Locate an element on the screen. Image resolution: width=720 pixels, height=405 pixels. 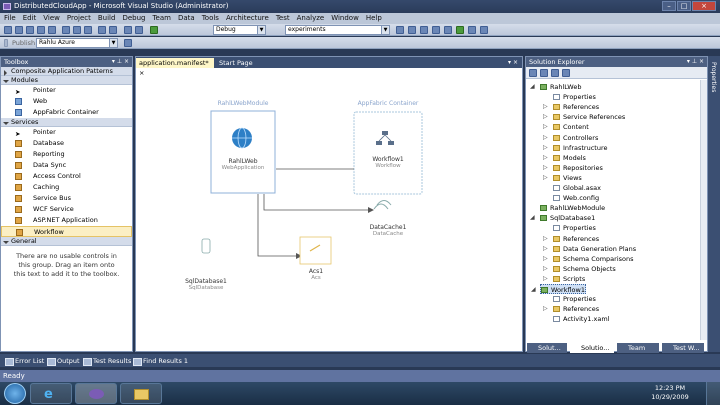
maximize-button: □ is located at coordinates (684, 6).